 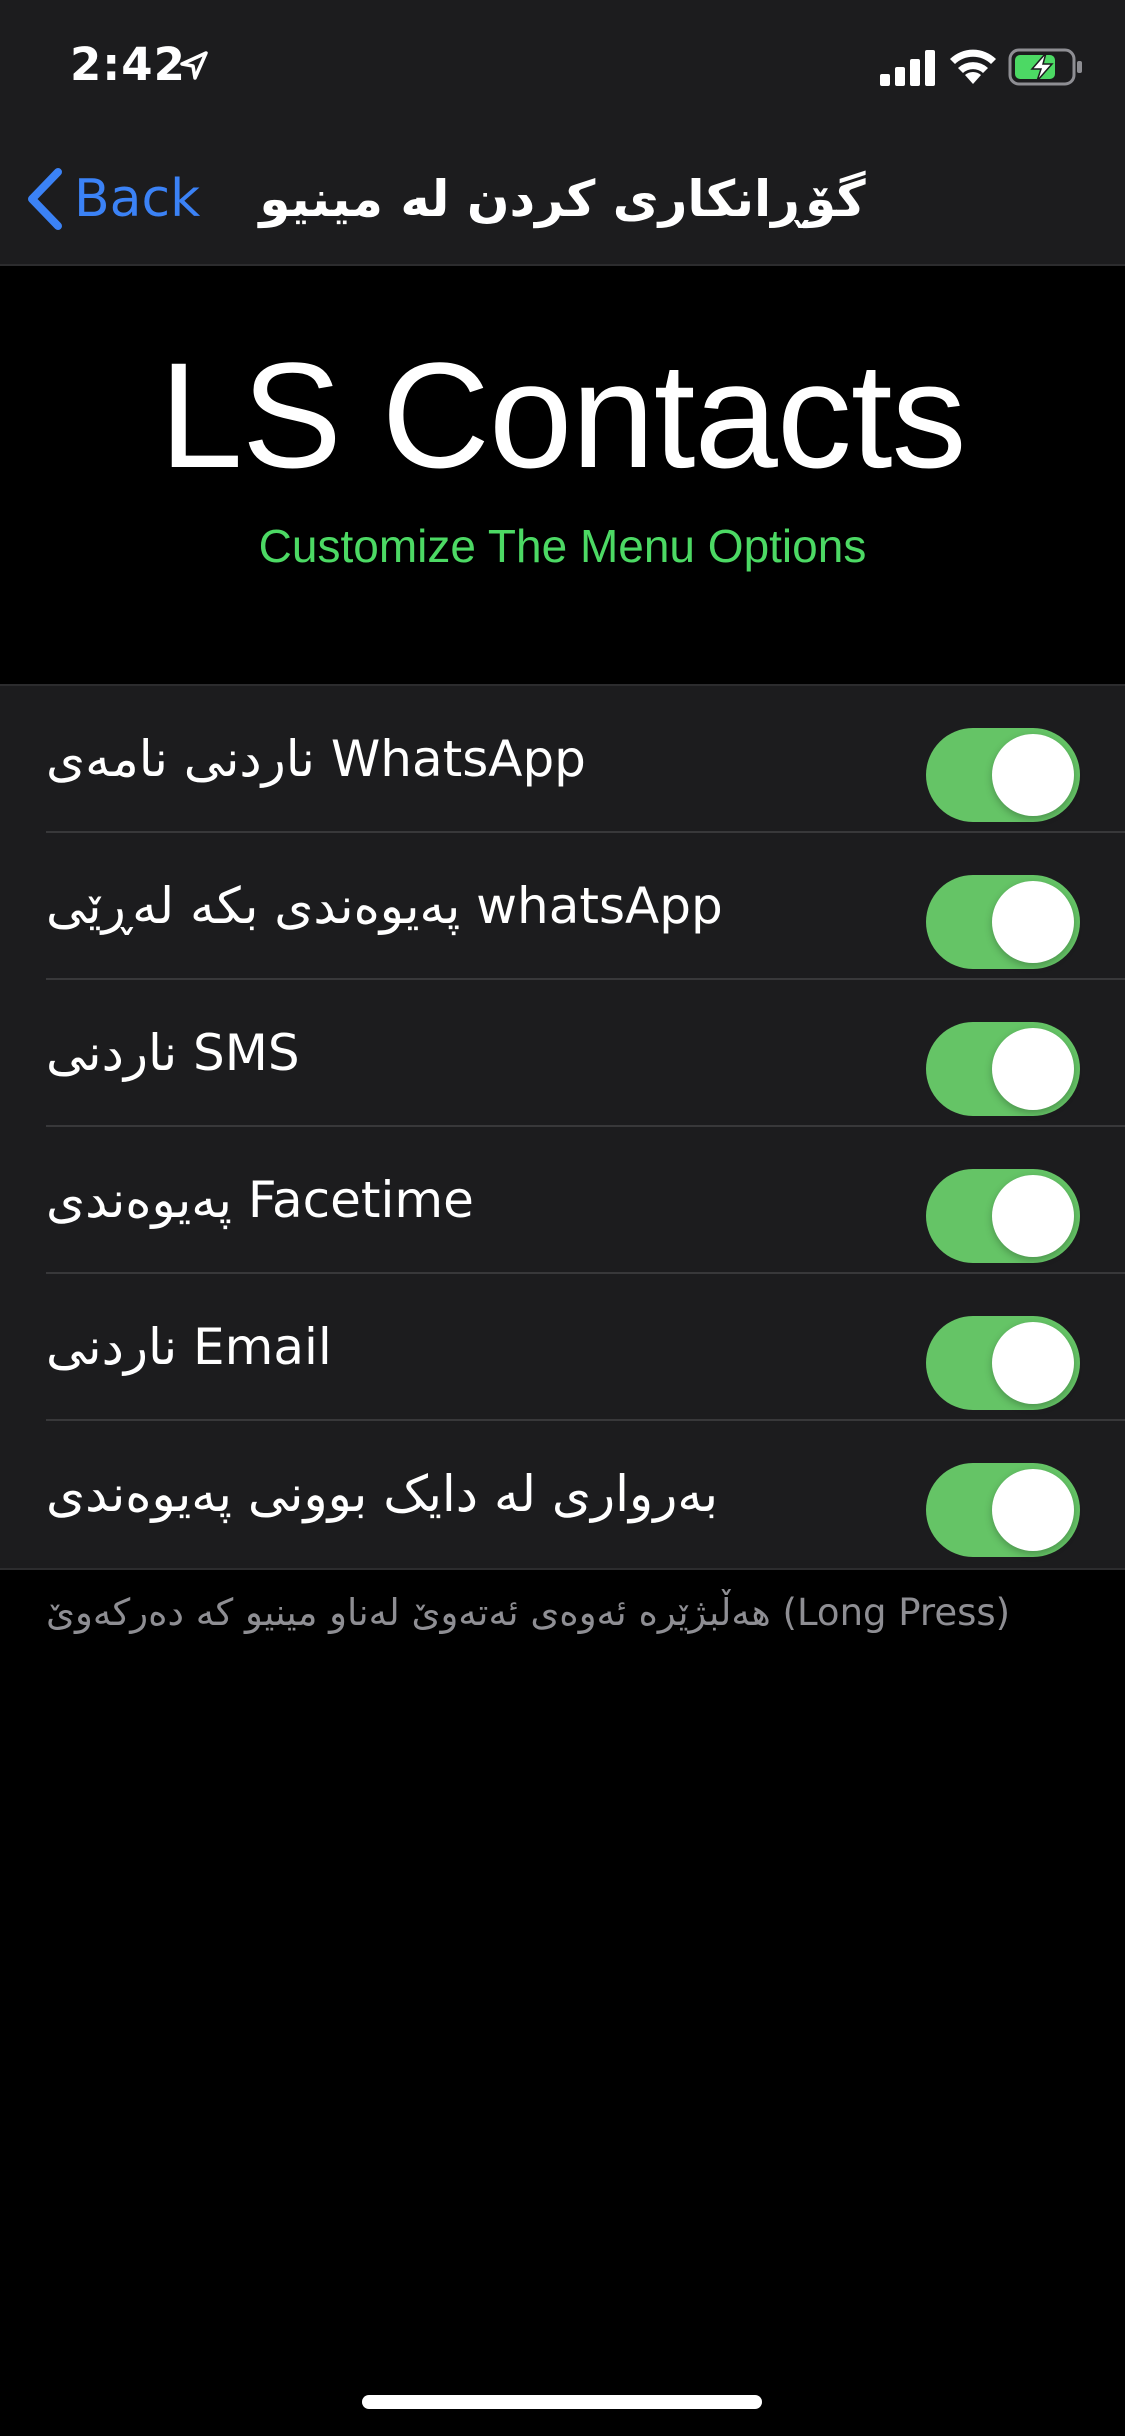 I want to click on chevron-left-icon, so click(x=45, y=199).